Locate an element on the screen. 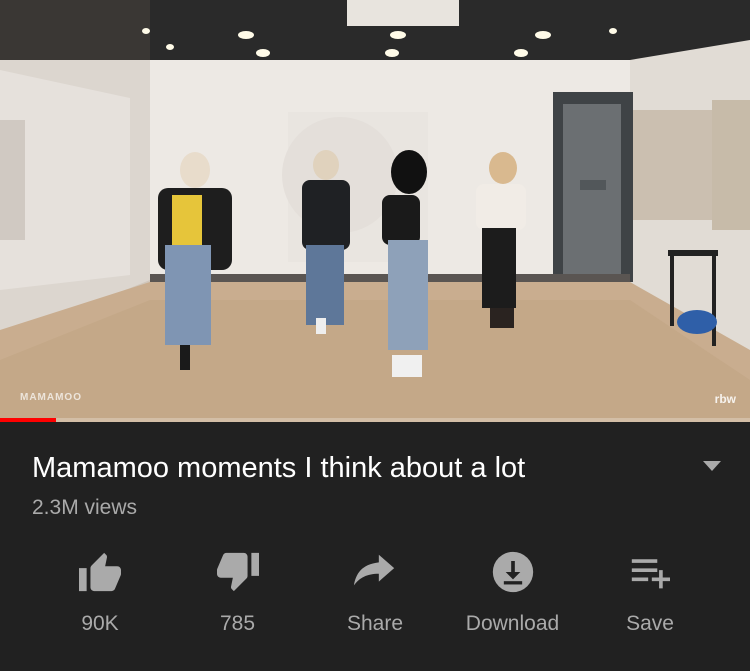  share-button: Share is located at coordinates (375, 592).